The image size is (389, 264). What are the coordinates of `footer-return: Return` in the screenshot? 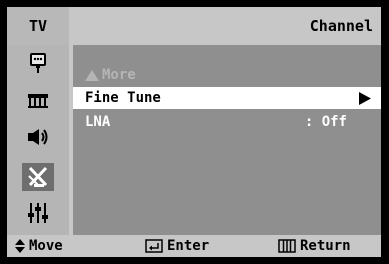 It's located at (314, 246).